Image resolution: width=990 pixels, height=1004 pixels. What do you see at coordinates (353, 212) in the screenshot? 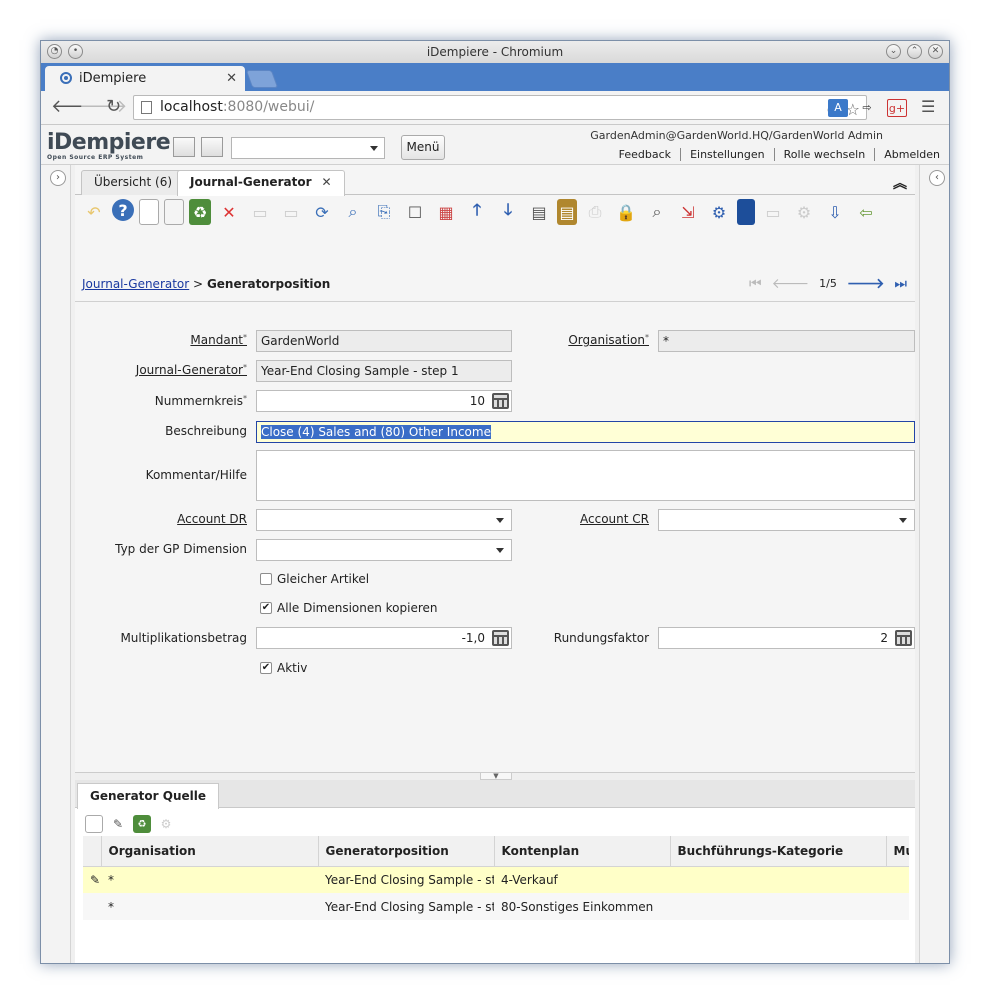
I see `find-icon: ⌕` at bounding box center [353, 212].